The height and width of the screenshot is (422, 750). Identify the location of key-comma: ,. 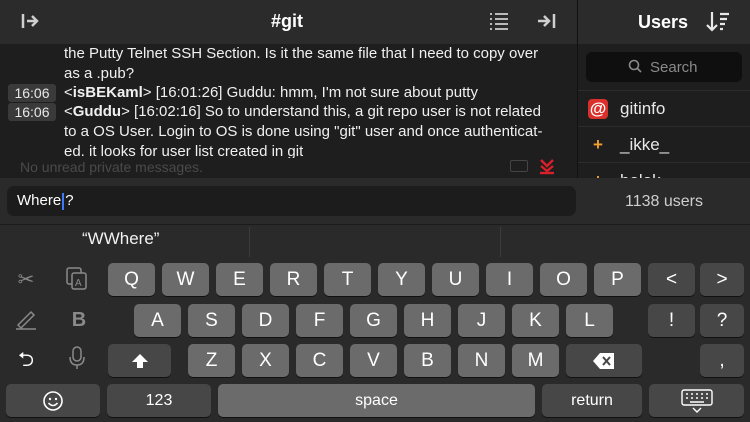
(722, 360).